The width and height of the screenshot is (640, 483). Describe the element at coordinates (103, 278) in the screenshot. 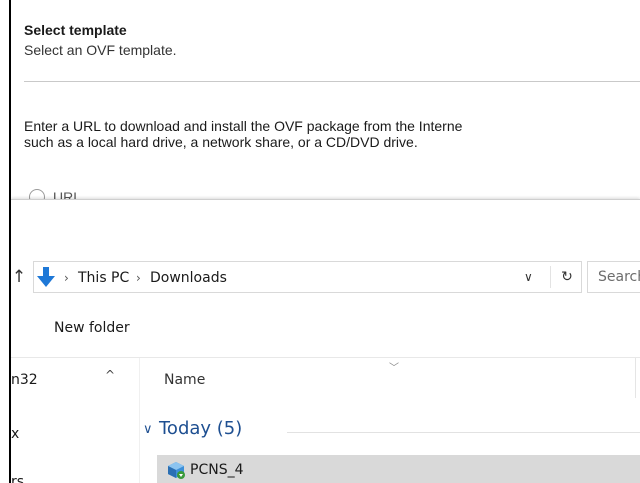

I see `breadcrumb-this-pc: This PC` at that location.